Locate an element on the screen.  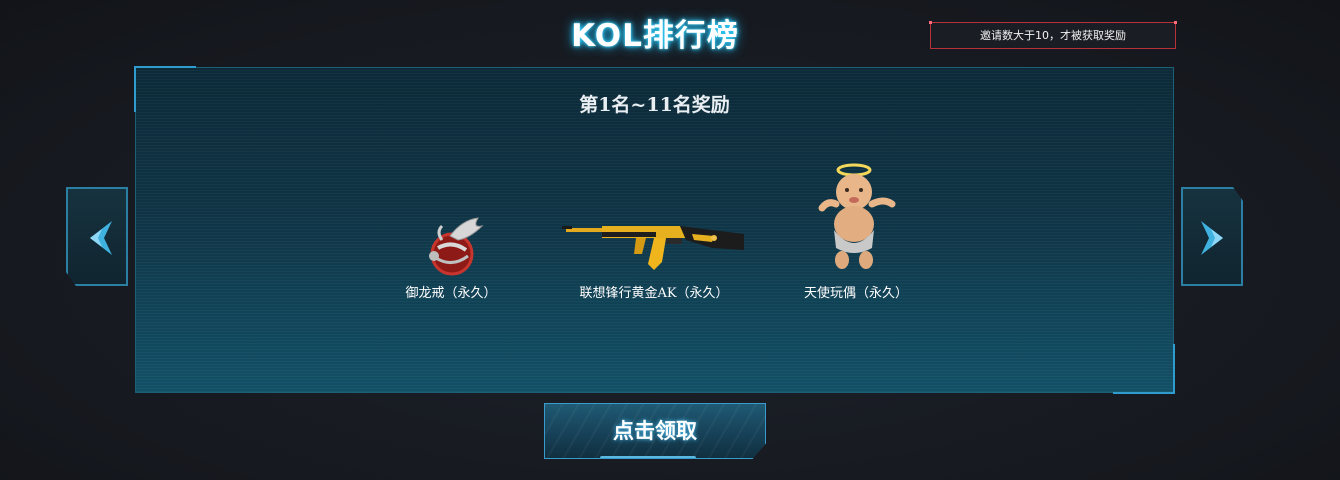
reward-item: 联想锋行黄金AK（永久） is located at coordinates (653, 229).